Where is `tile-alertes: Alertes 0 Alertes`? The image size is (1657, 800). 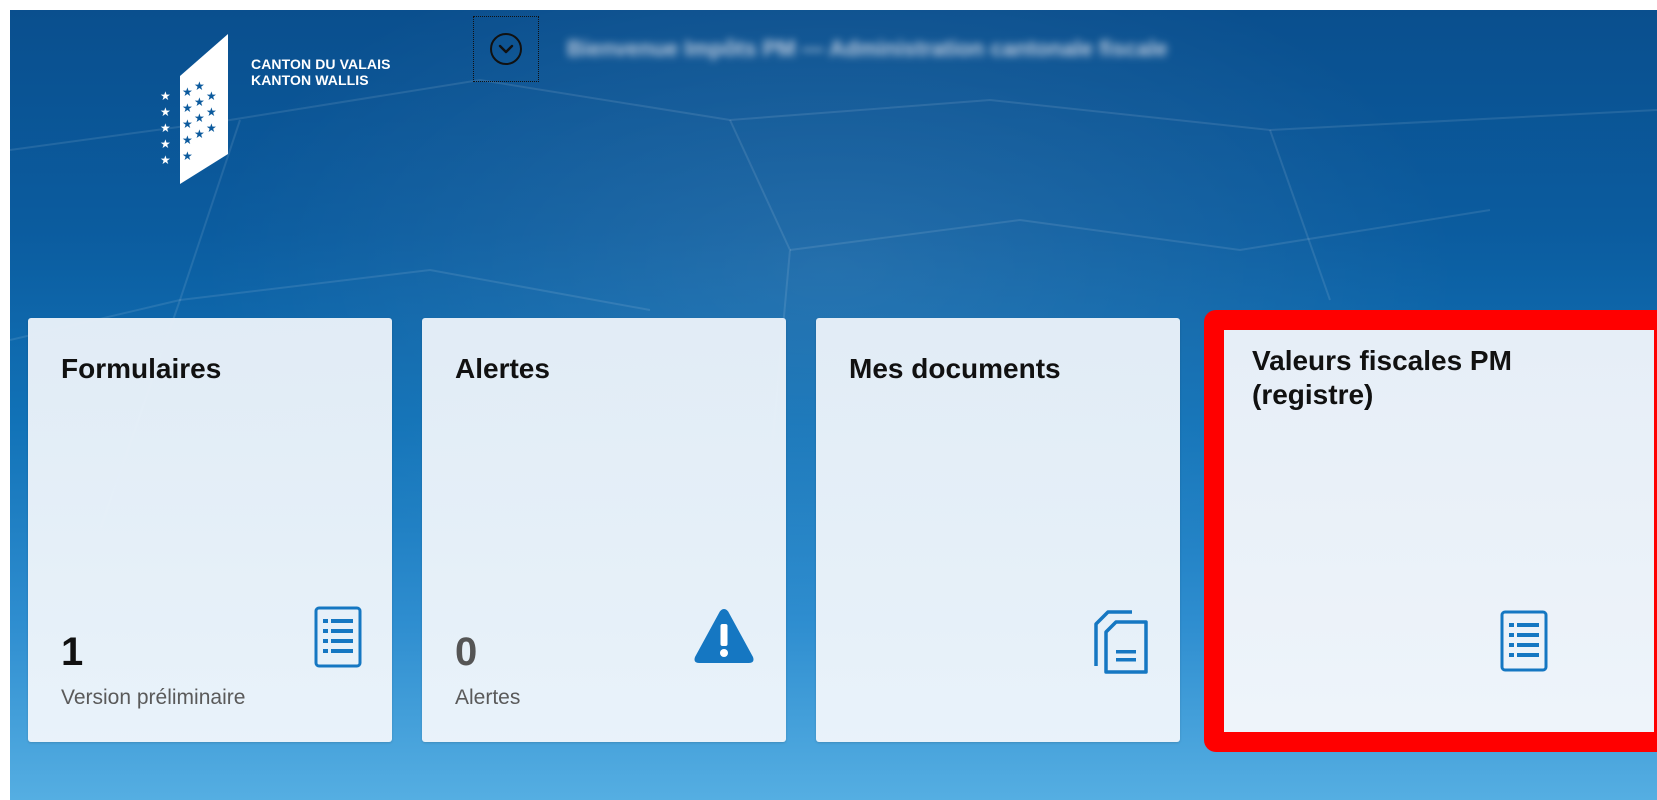
tile-alertes: Alertes 0 Alertes is located at coordinates (604, 530).